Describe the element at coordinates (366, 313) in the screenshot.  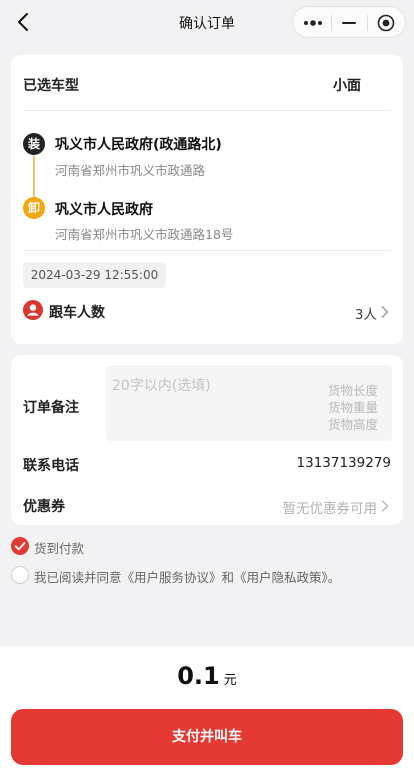
I see `passengers-value: 3人` at that location.